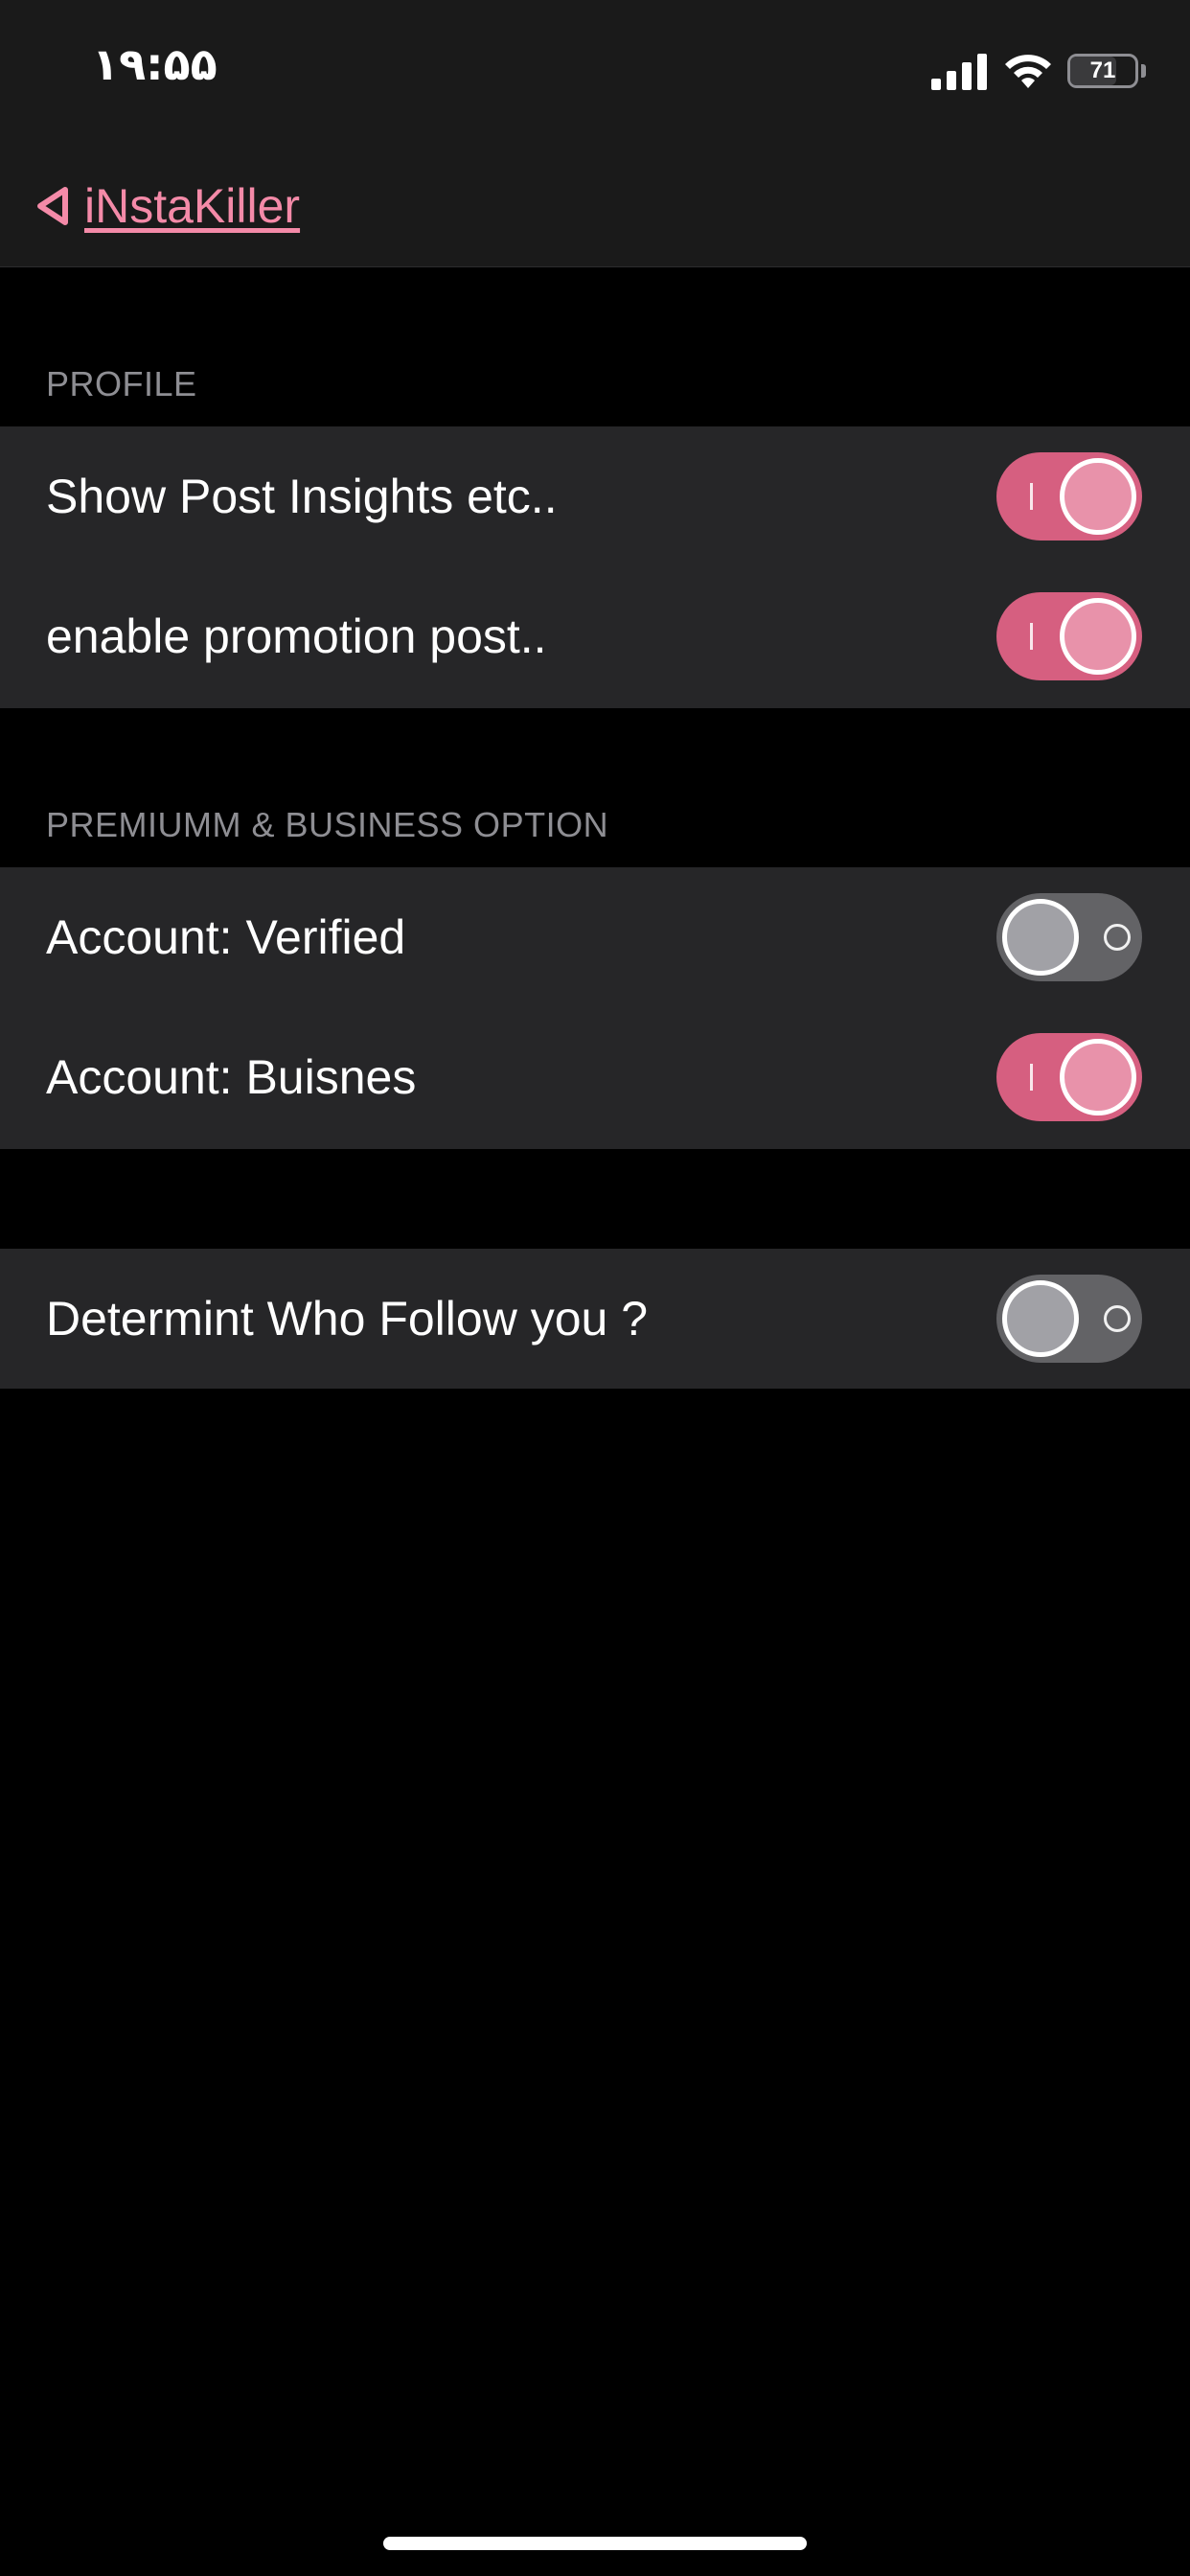  What do you see at coordinates (53, 206) in the screenshot?
I see `back-triangle-icon` at bounding box center [53, 206].